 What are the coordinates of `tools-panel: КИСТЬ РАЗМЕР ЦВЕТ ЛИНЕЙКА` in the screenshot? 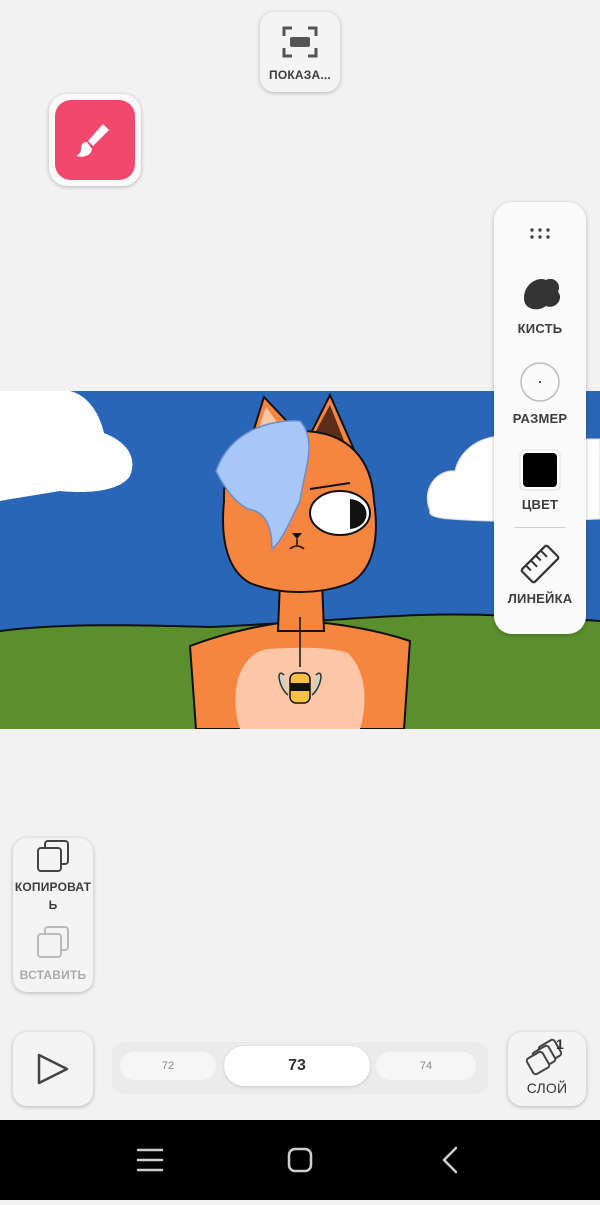 It's located at (540, 418).